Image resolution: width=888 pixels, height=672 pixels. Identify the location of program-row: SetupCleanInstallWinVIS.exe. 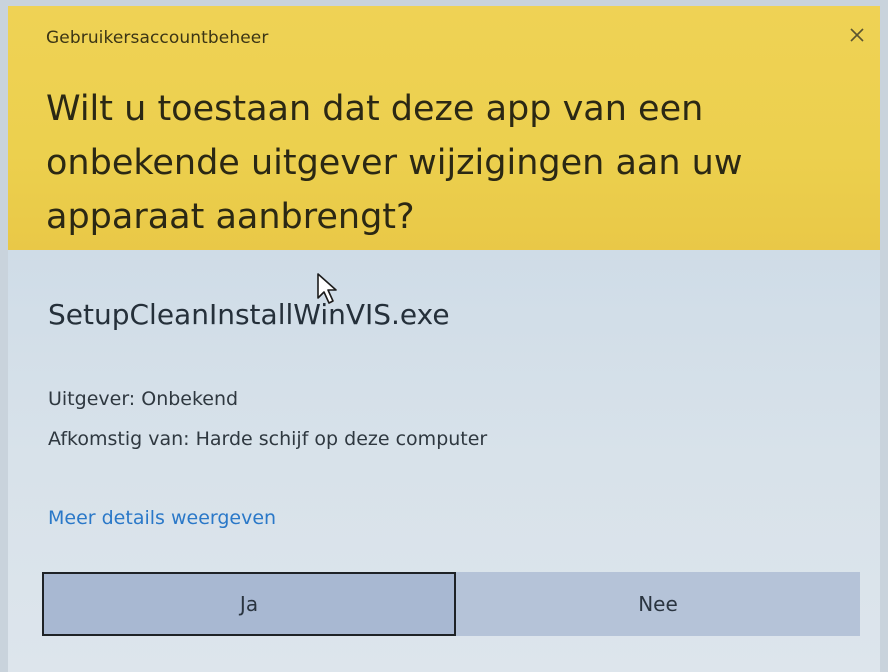
(249, 322).